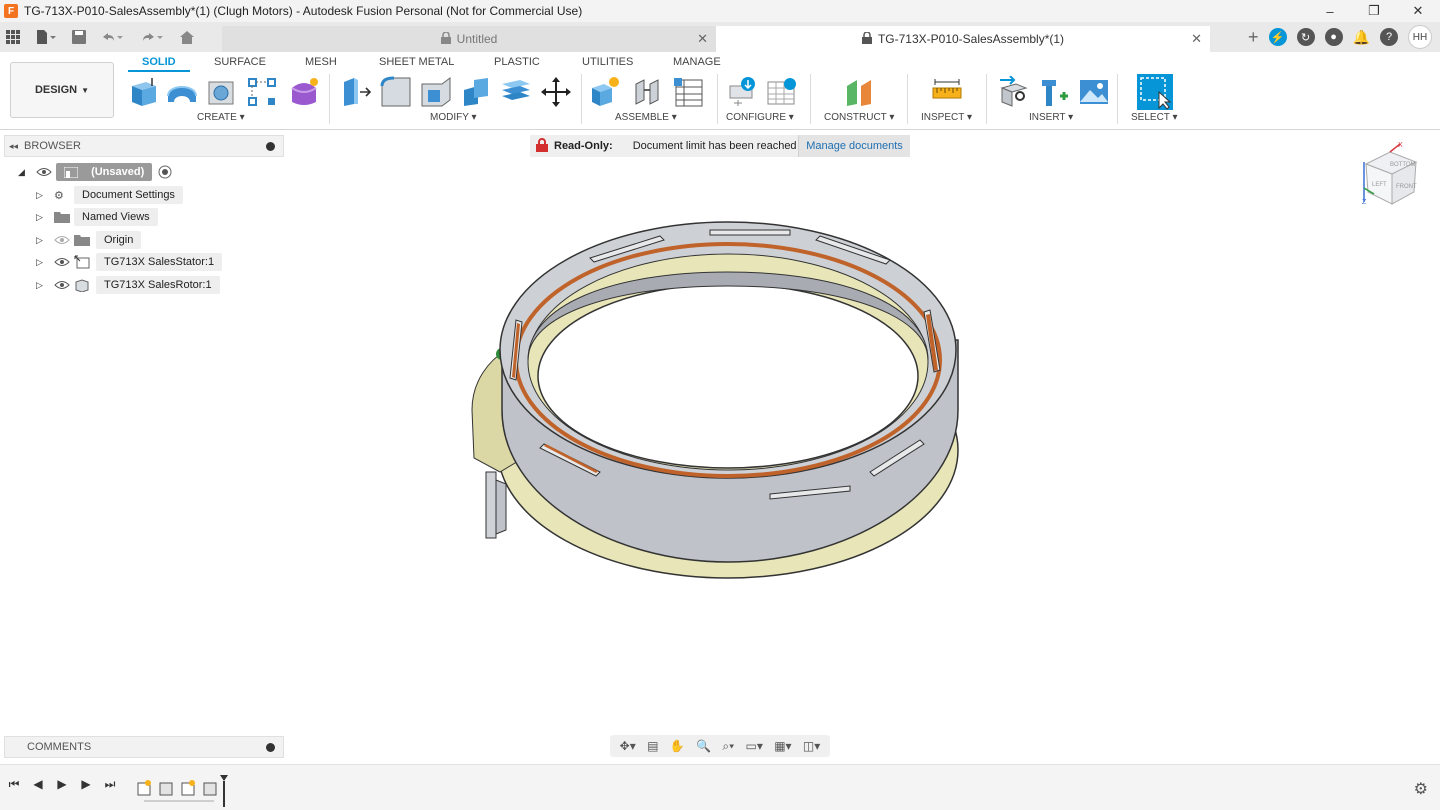 This screenshot has height=810, width=1440. Describe the element at coordinates (782, 92) in the screenshot. I see `configuration-table-icon` at that location.